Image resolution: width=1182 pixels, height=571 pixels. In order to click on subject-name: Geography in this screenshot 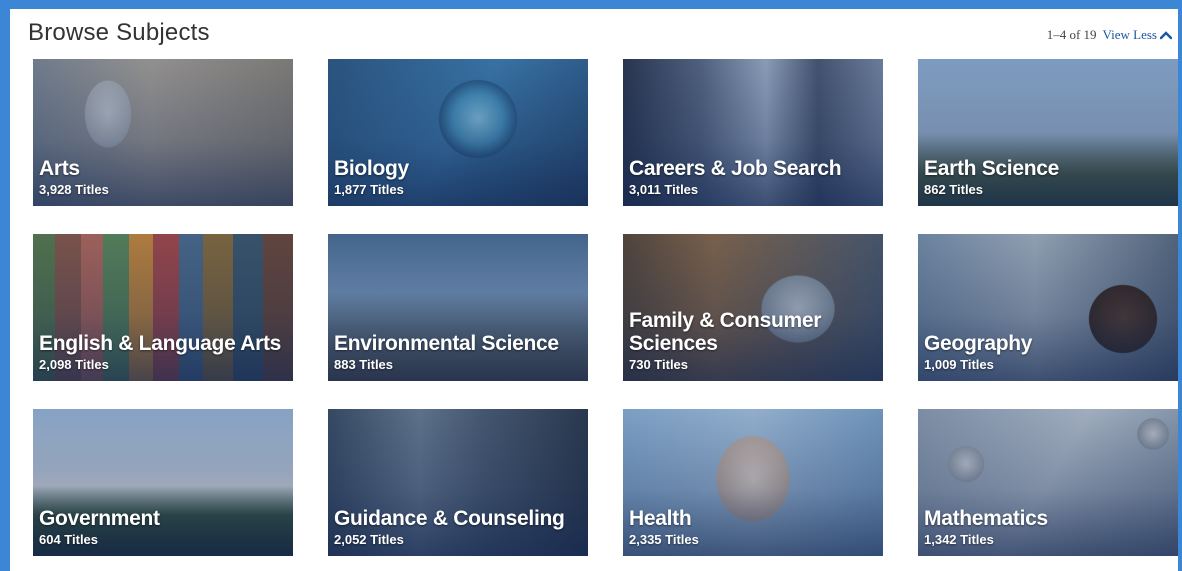, I will do `click(978, 343)`.